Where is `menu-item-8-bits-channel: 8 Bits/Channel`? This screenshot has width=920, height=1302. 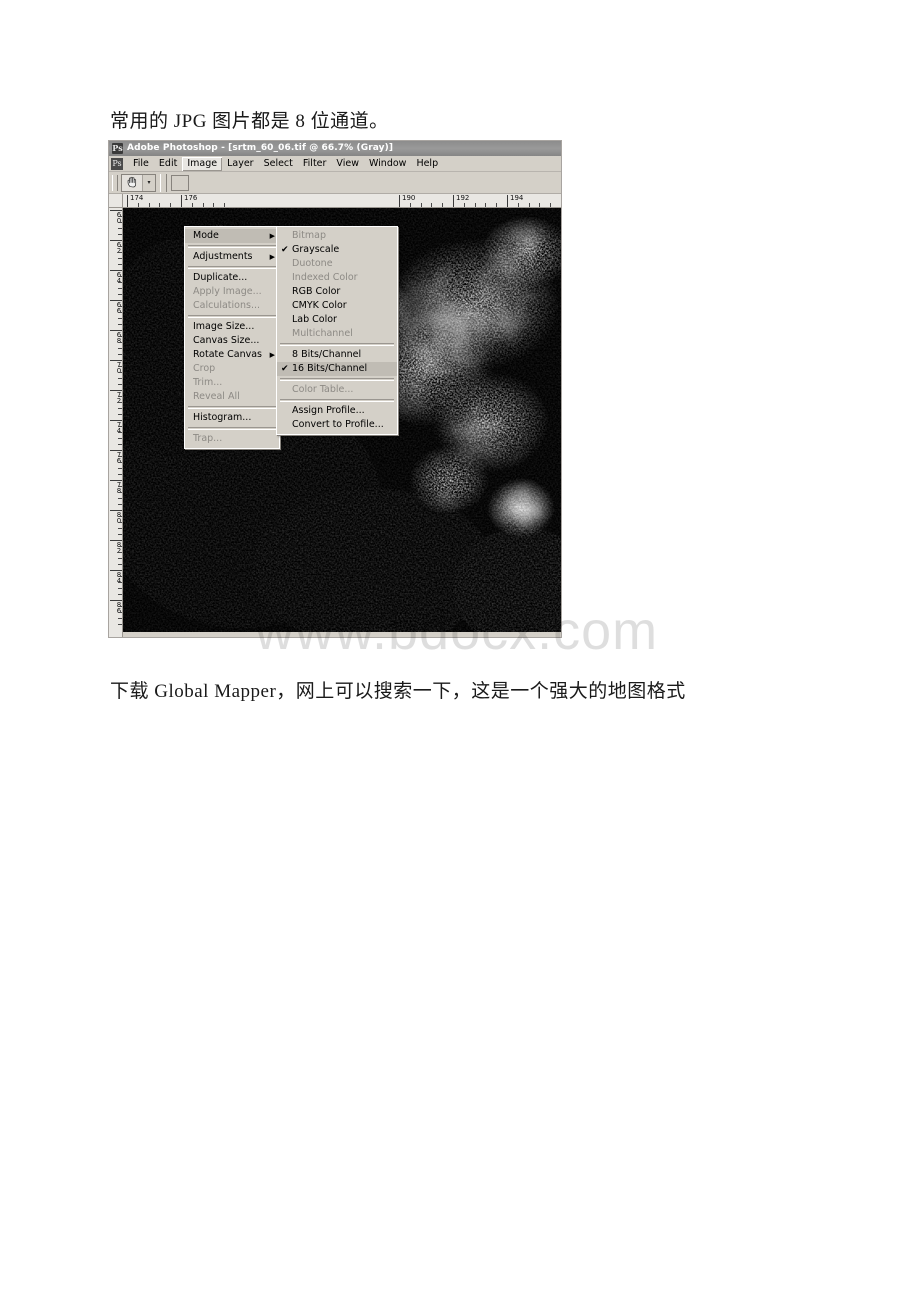
menu-item-8-bits-channel: 8 Bits/Channel is located at coordinates (337, 355).